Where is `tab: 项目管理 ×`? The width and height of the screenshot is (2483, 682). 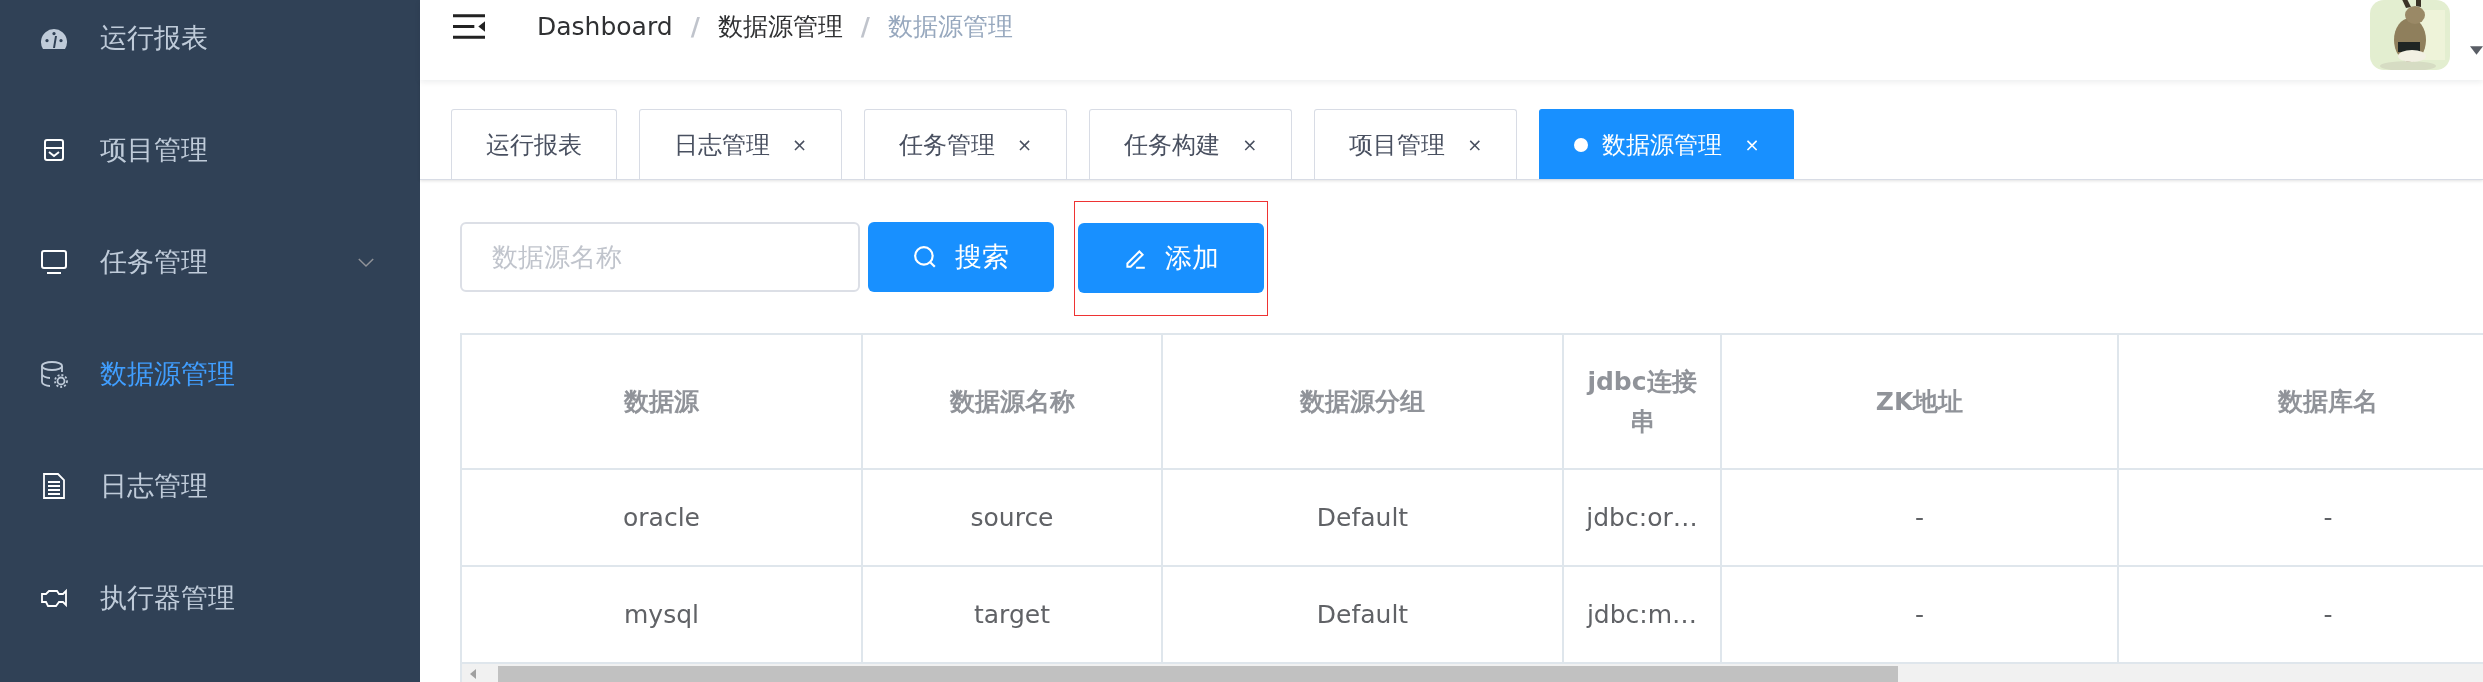 tab: 项目管理 × is located at coordinates (1416, 144).